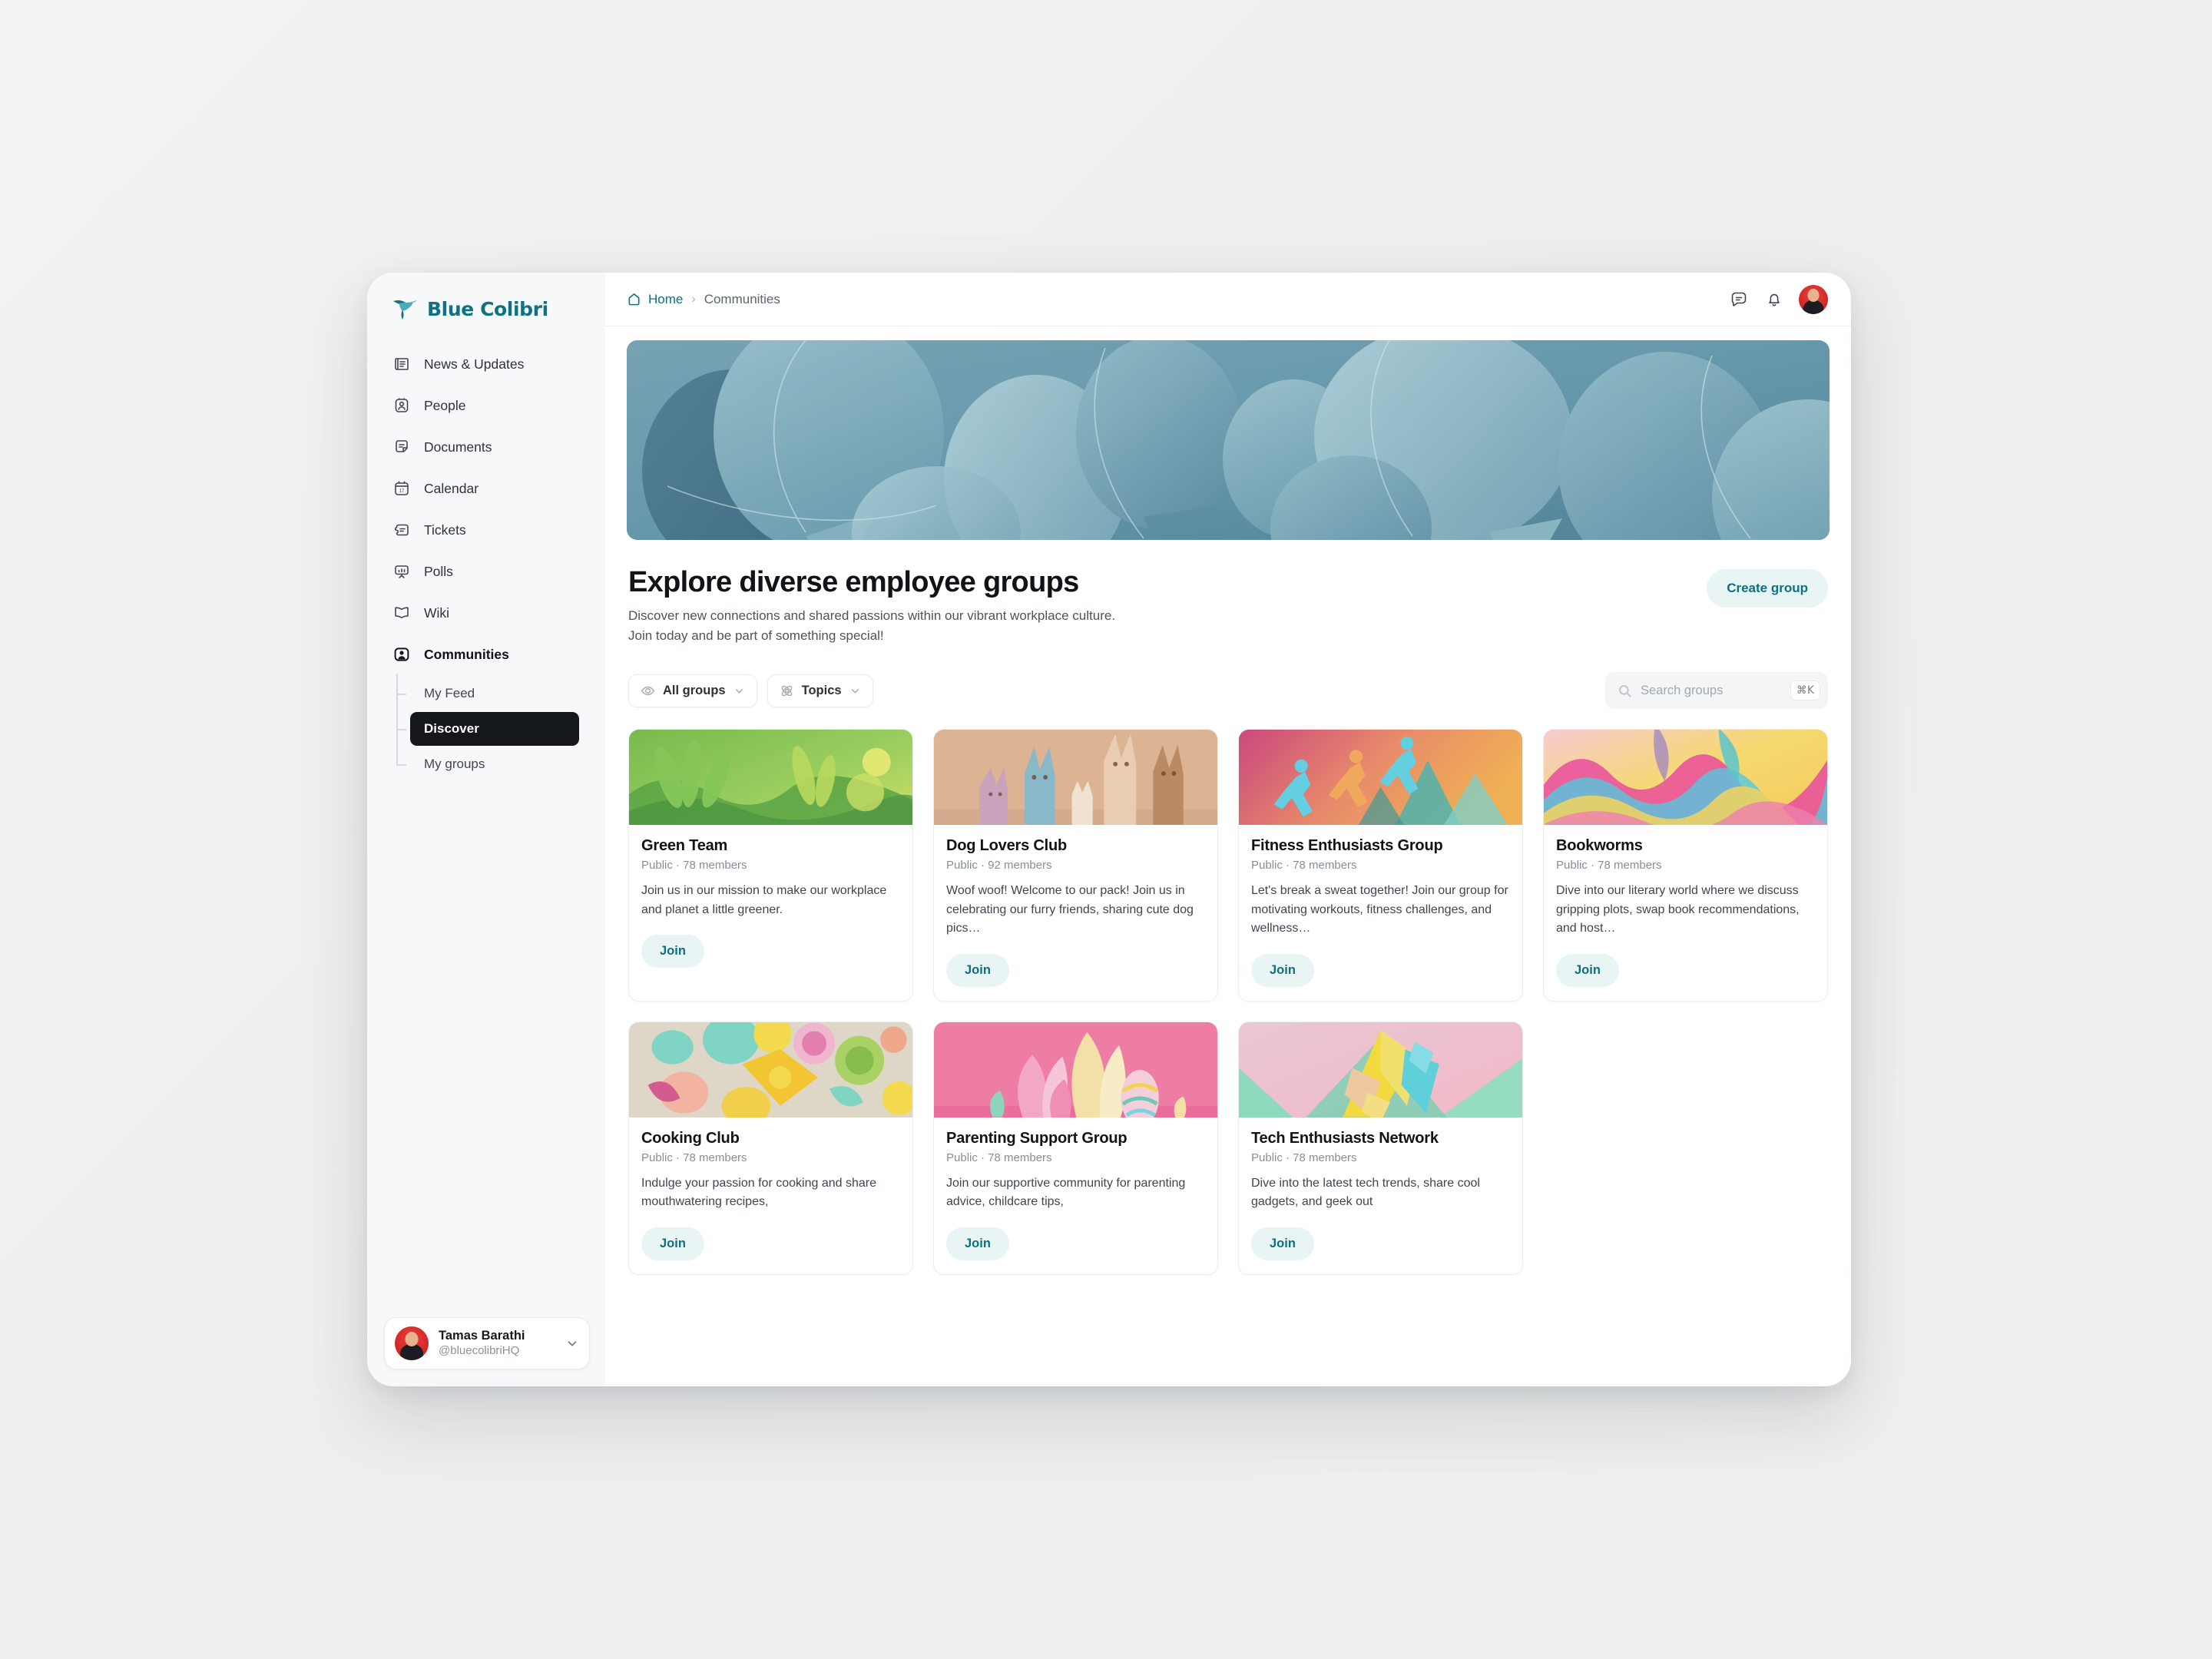 This screenshot has width=2212, height=1659. I want to click on sidebar-item-documents: Documents, so click(486, 447).